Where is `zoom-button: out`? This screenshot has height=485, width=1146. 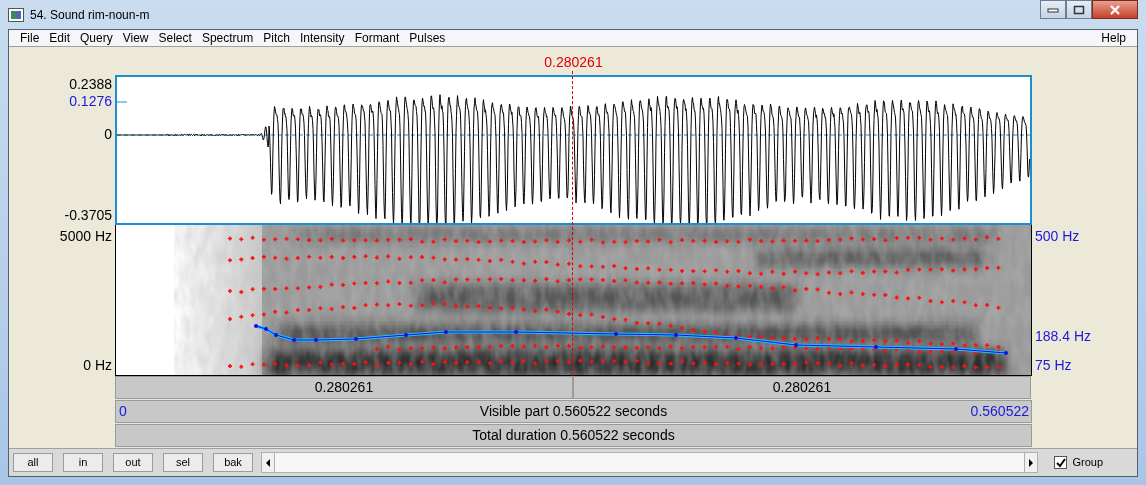
zoom-button: out is located at coordinates (133, 462).